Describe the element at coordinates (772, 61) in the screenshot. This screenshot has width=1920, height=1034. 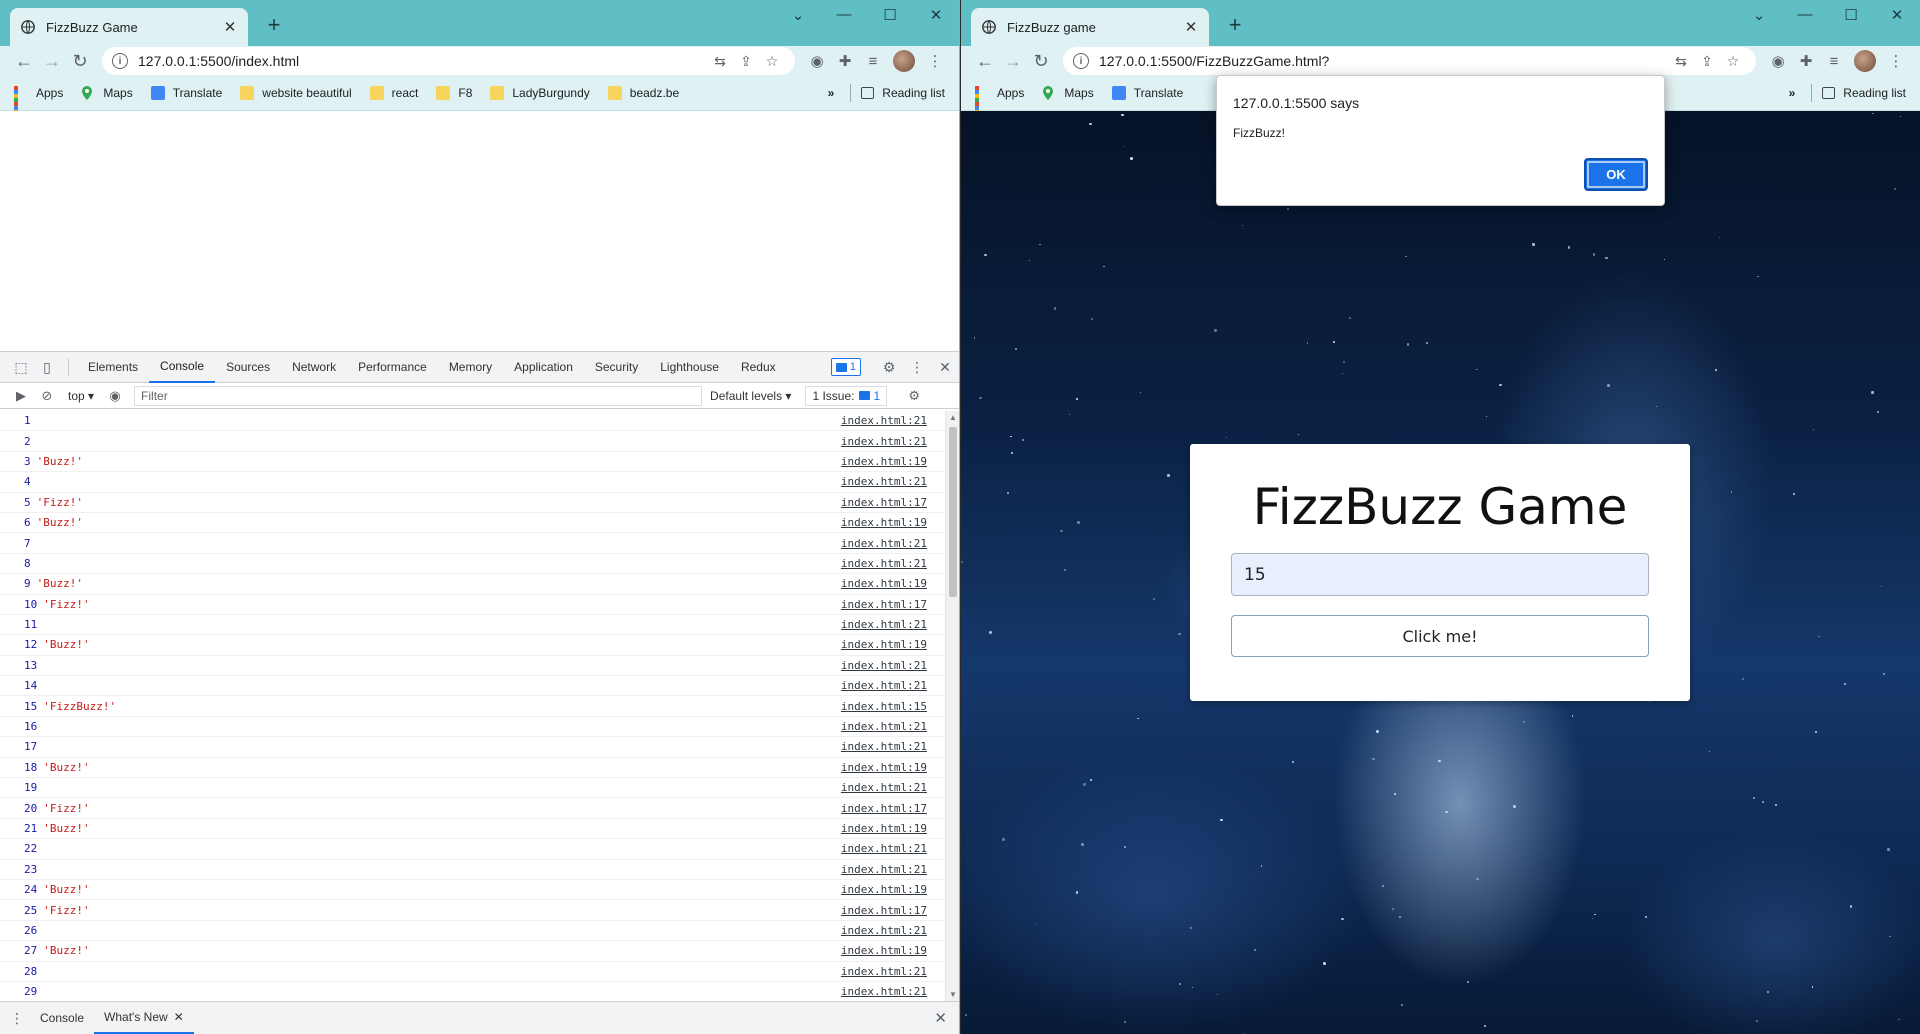
I see `bookmark-star-icon: ☆` at that location.